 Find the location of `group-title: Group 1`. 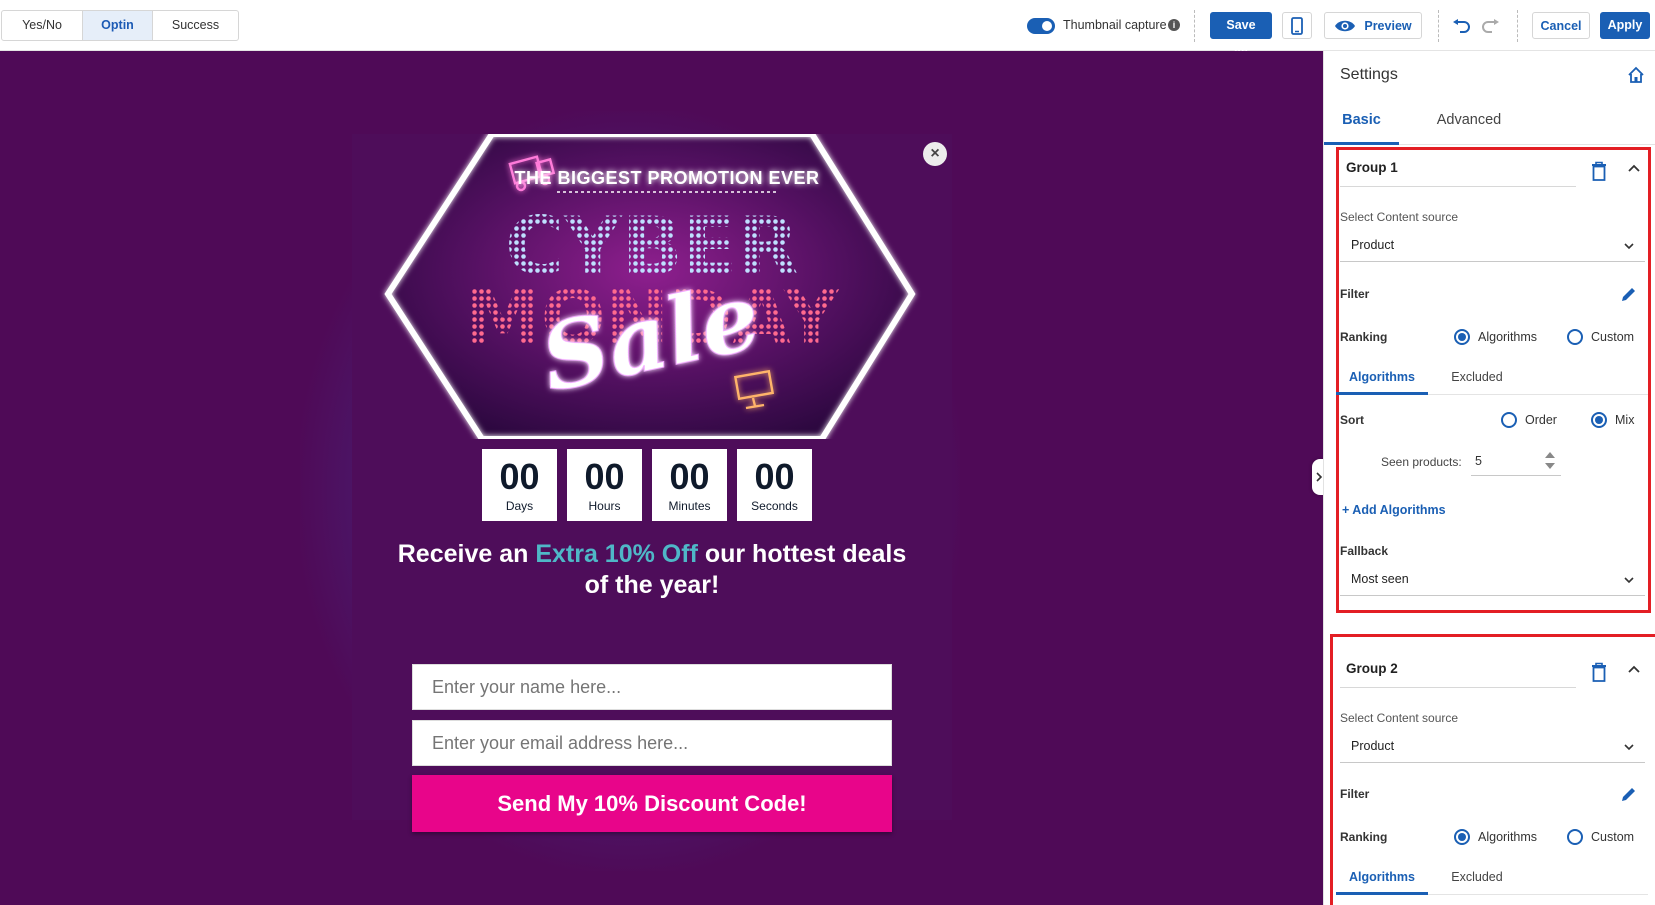

group-title: Group 1 is located at coordinates (1372, 167).